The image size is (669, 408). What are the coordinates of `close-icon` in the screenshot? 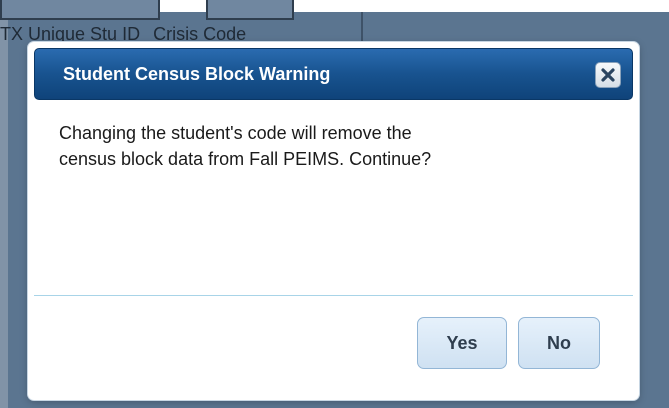 It's located at (608, 75).